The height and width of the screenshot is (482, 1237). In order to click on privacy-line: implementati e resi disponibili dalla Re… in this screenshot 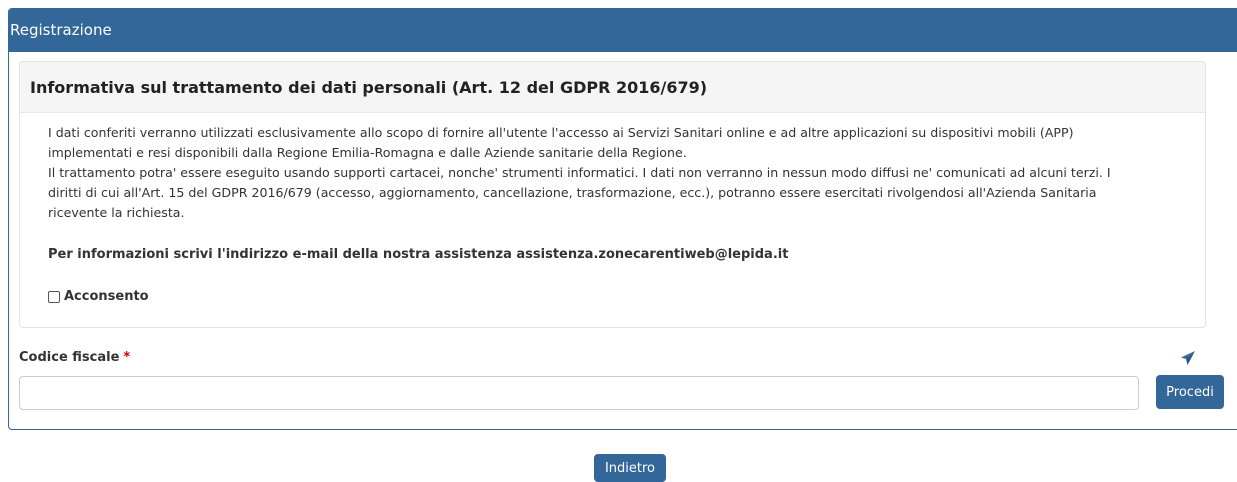, I will do `click(367, 152)`.